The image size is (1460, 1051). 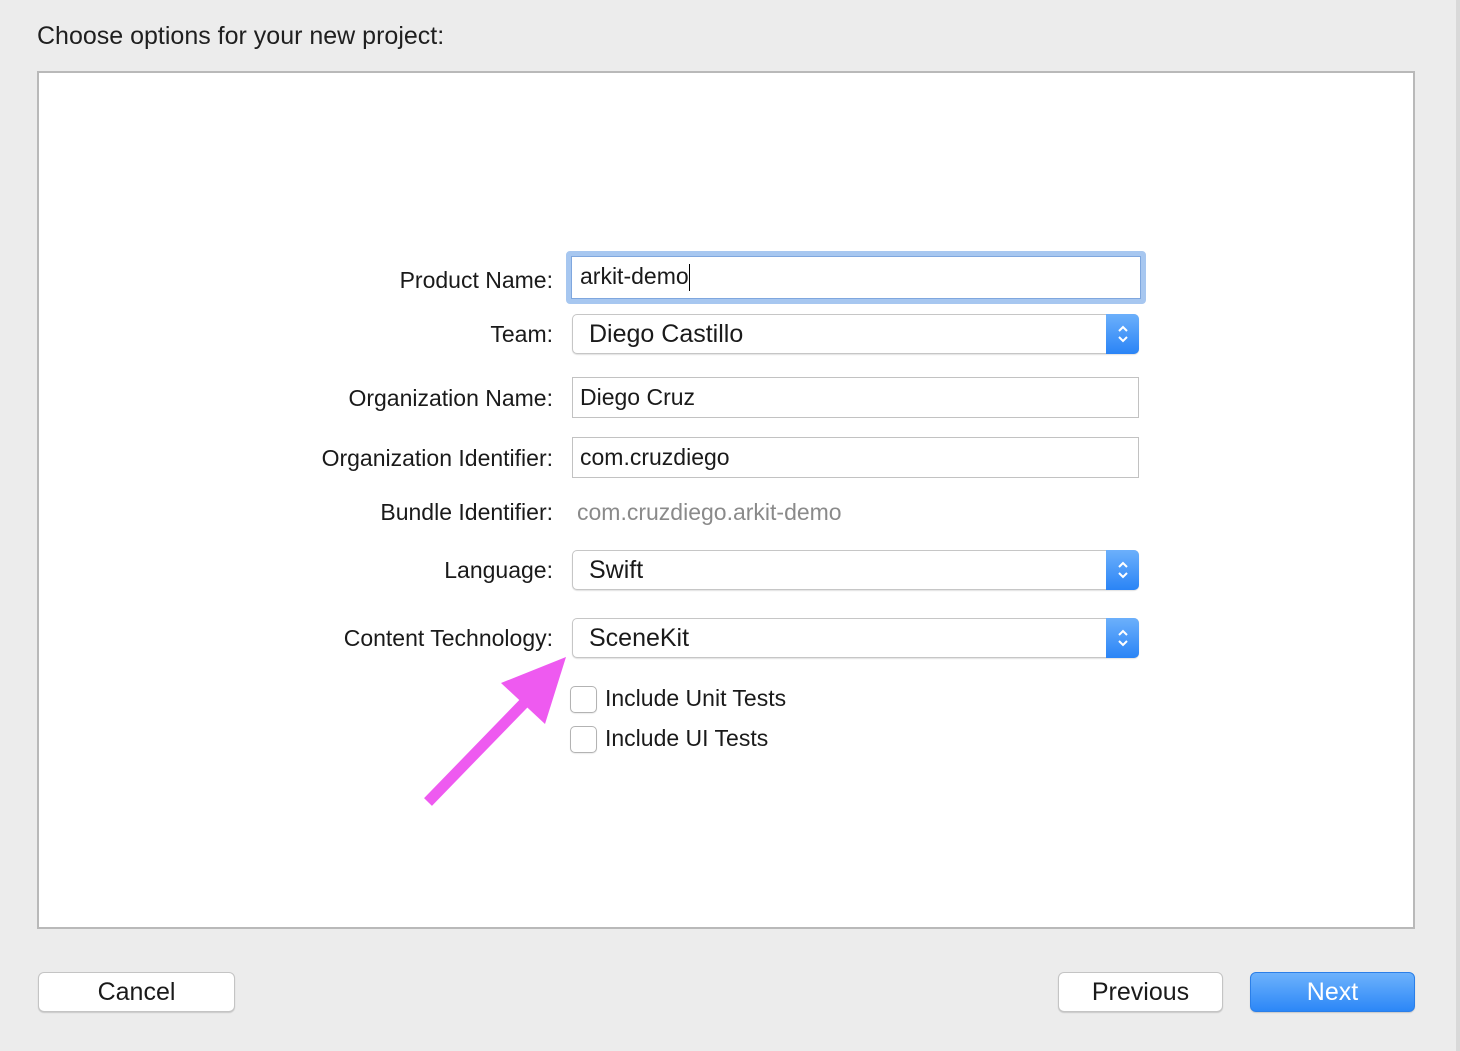 What do you see at coordinates (495, 731) in the screenshot?
I see `arrow-annotation-icon` at bounding box center [495, 731].